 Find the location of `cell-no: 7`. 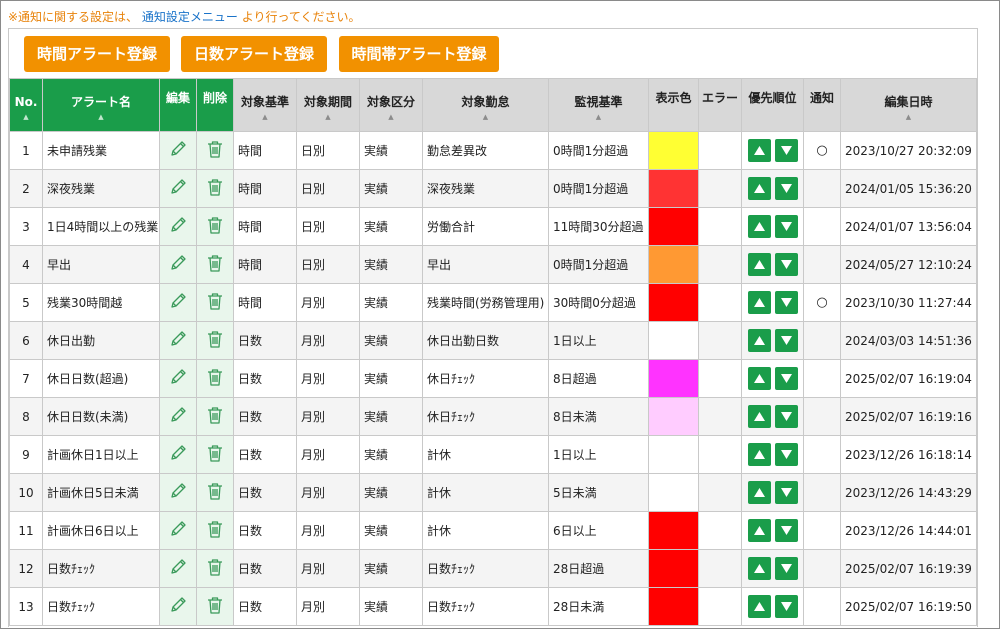

cell-no: 7 is located at coordinates (26, 378).